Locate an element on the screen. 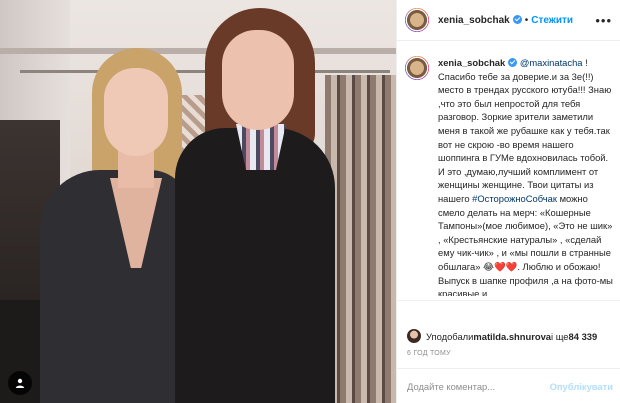 This screenshot has height=403, width=620. likes-middle: і ще is located at coordinates (560, 336).